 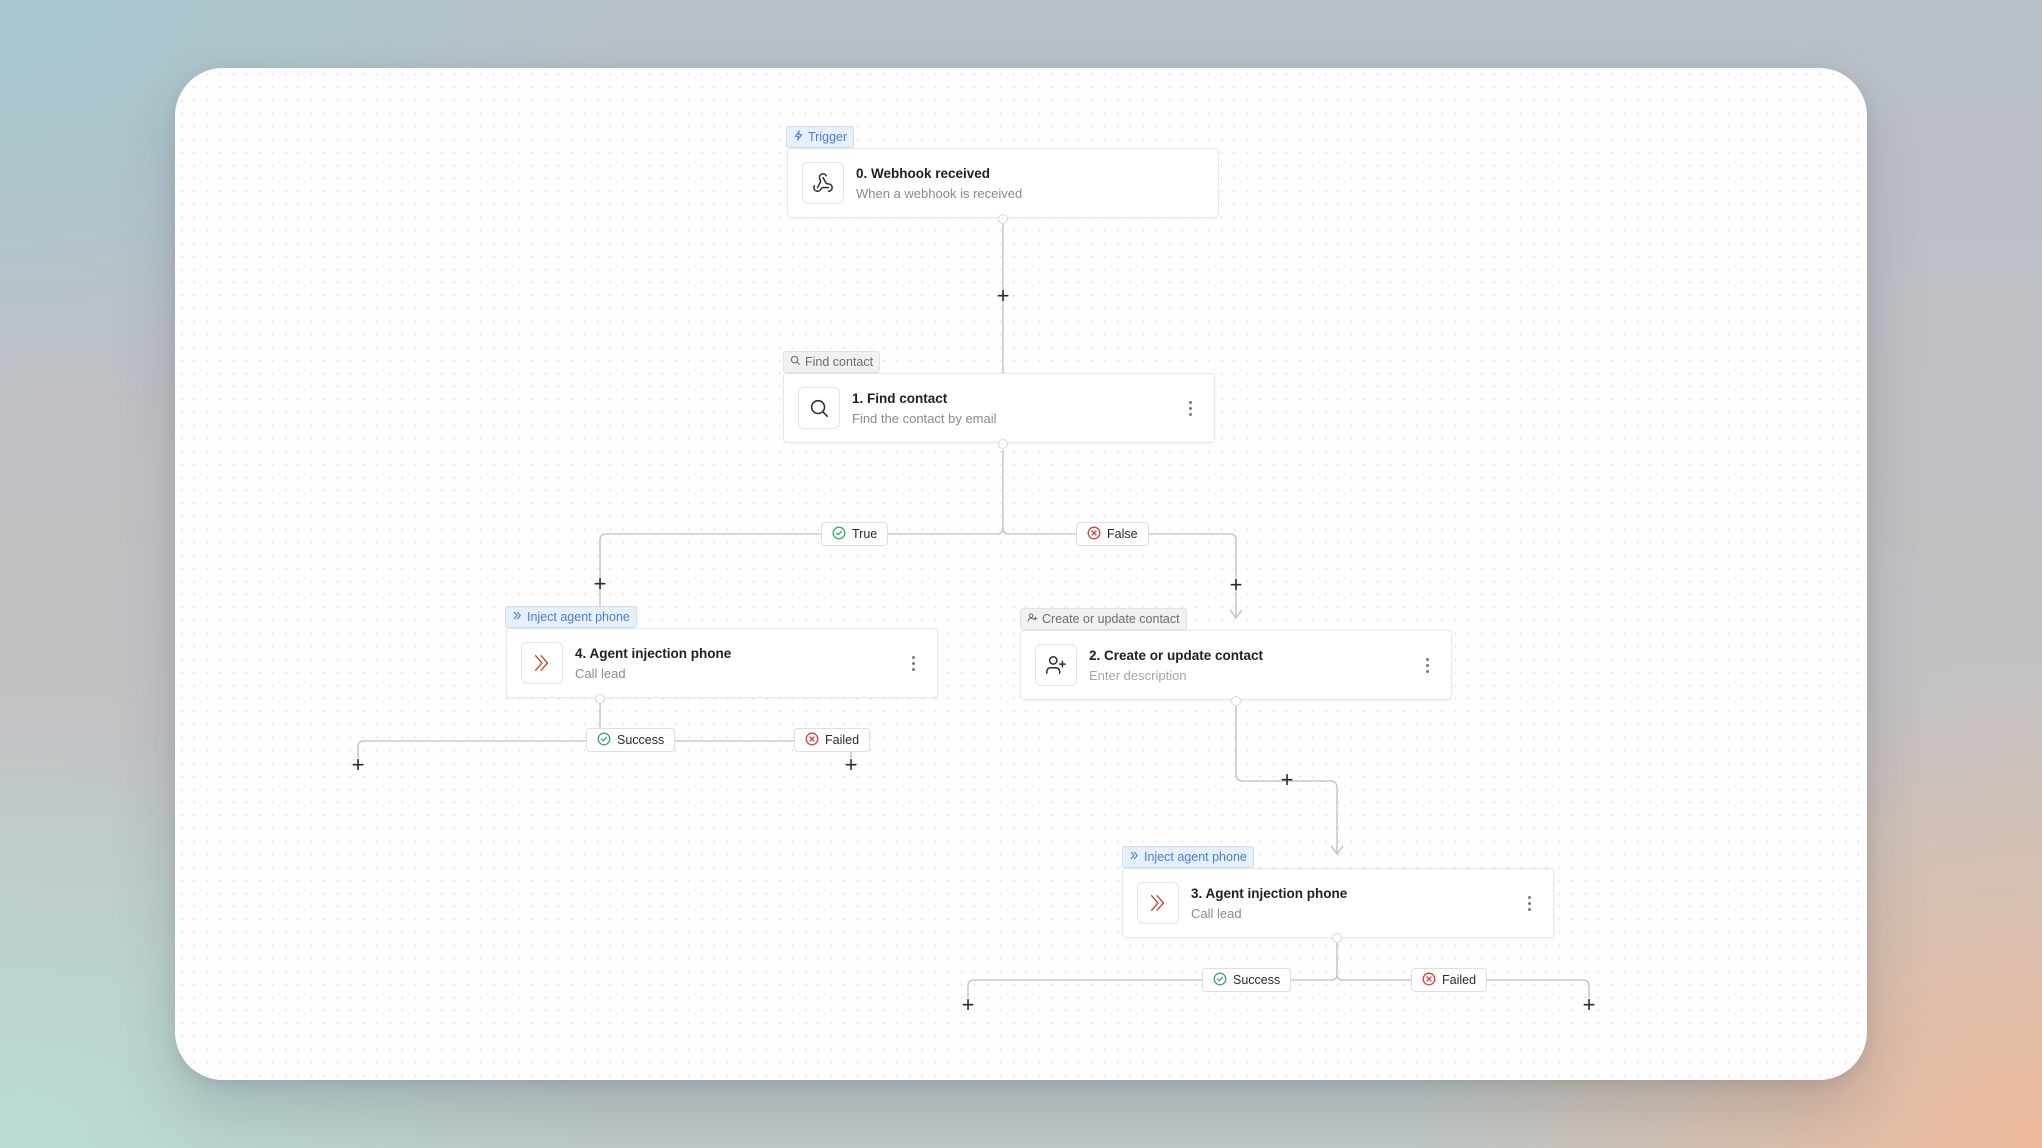 What do you see at coordinates (865, 534) in the screenshot?
I see `branch-label: True` at bounding box center [865, 534].